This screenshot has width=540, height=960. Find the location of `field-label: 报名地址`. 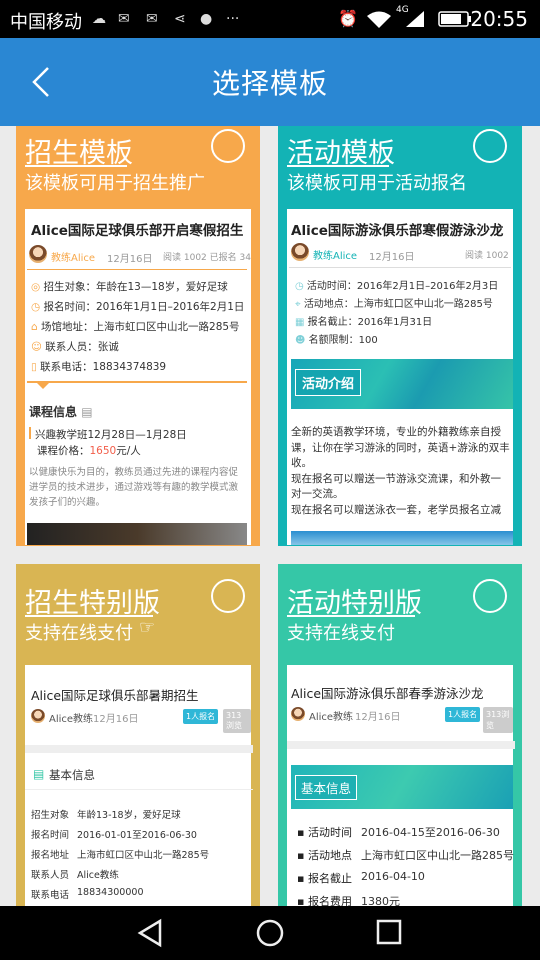

field-label: 报名地址 is located at coordinates (50, 855).